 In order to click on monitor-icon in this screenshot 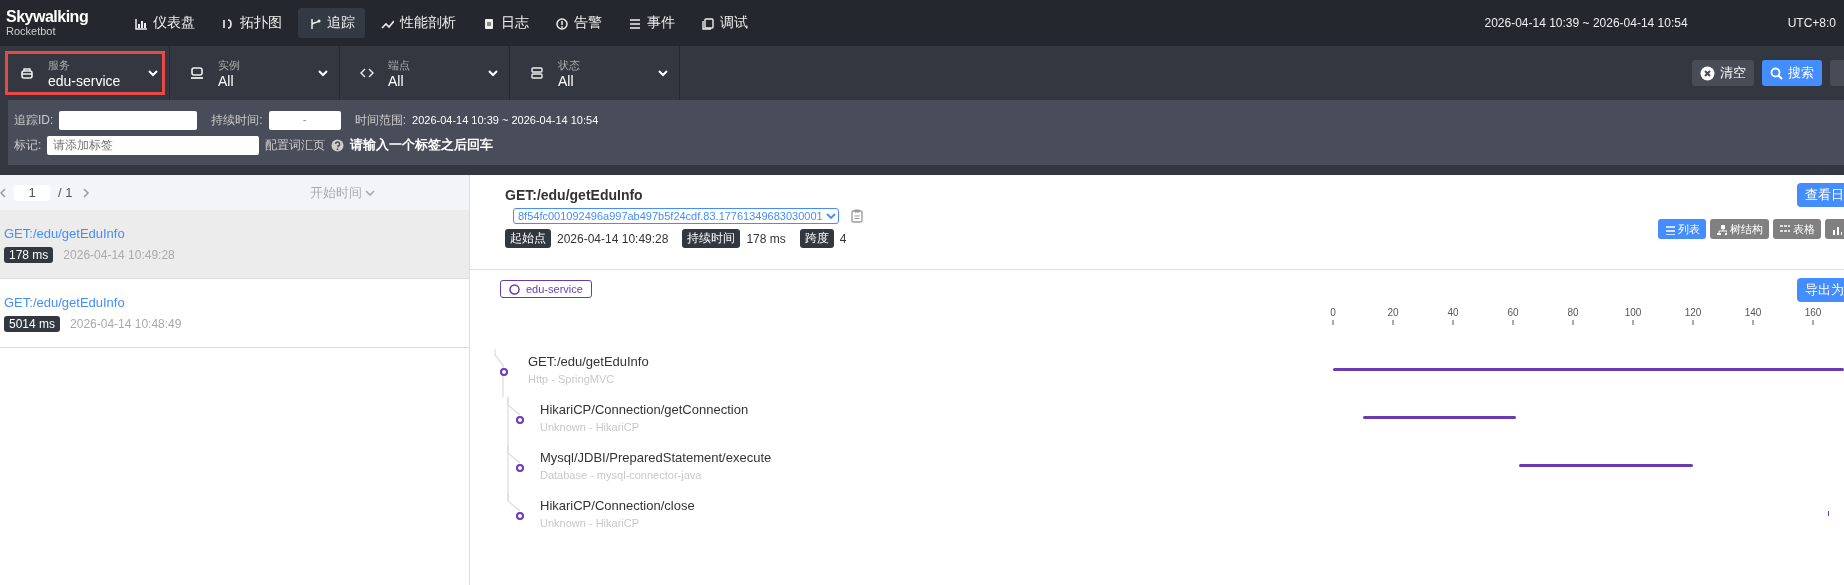, I will do `click(197, 73)`.